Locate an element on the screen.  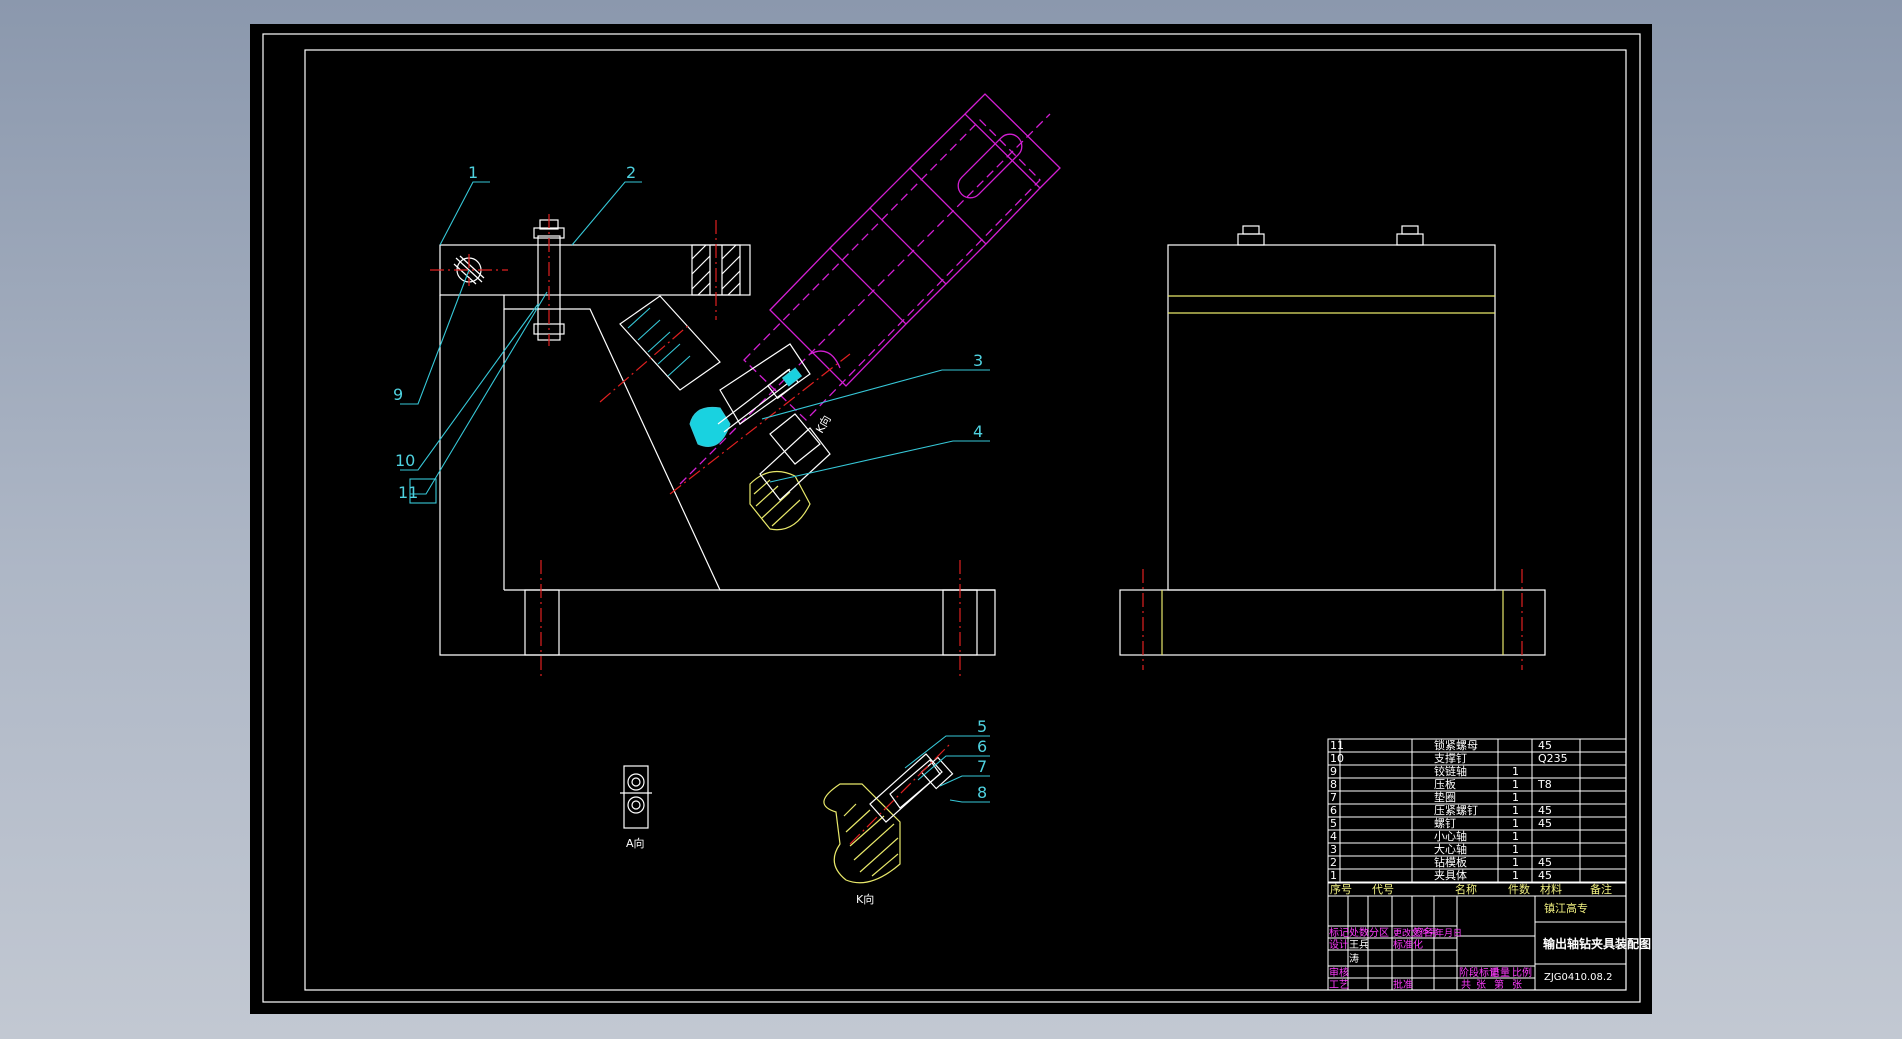
side-view is located at coordinates (1332, 447).